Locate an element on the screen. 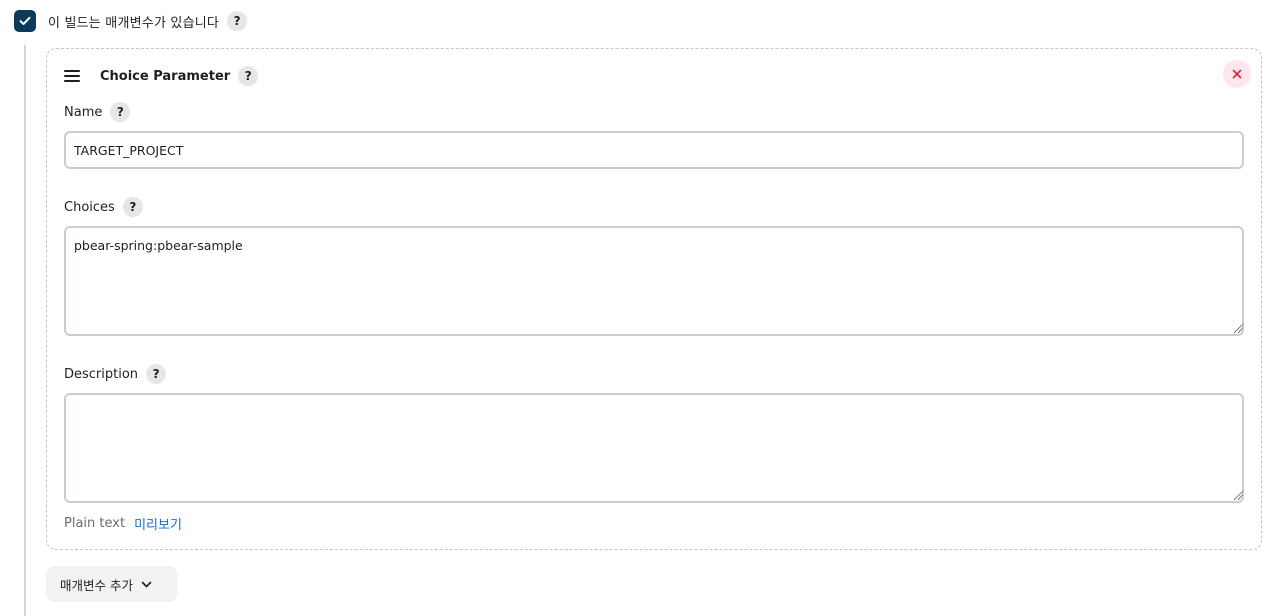 This screenshot has width=1278, height=616. nested-section-line is located at coordinates (25, 330).